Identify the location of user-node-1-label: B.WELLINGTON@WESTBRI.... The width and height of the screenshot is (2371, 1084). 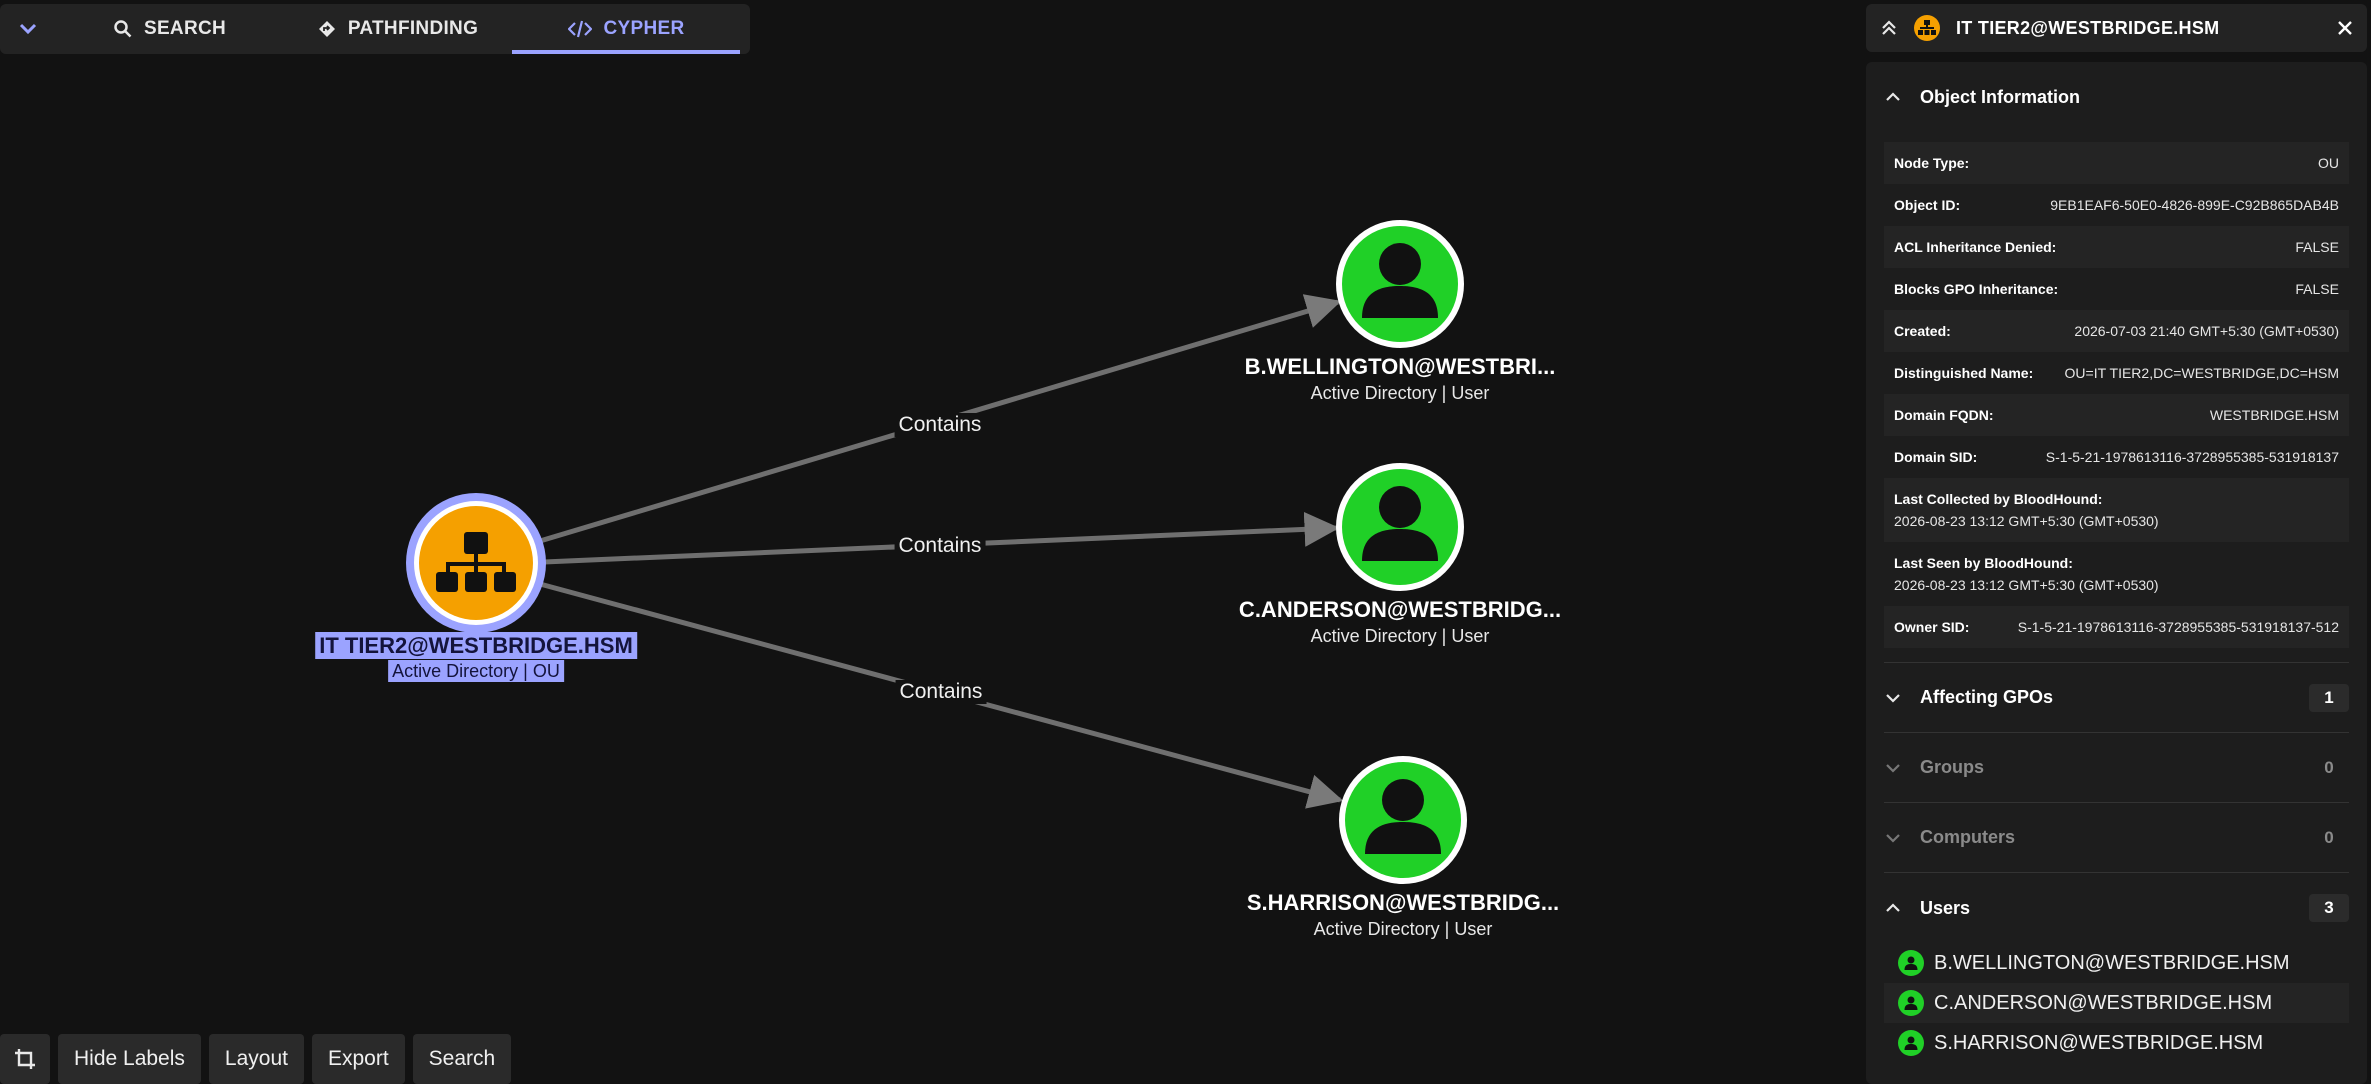
(1400, 366).